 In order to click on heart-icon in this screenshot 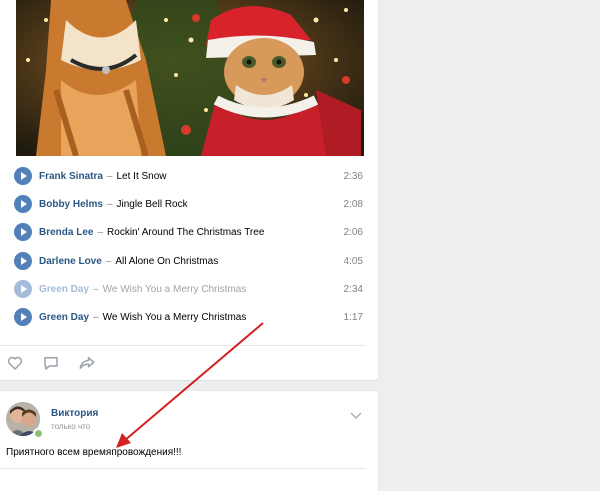, I will do `click(15, 363)`.